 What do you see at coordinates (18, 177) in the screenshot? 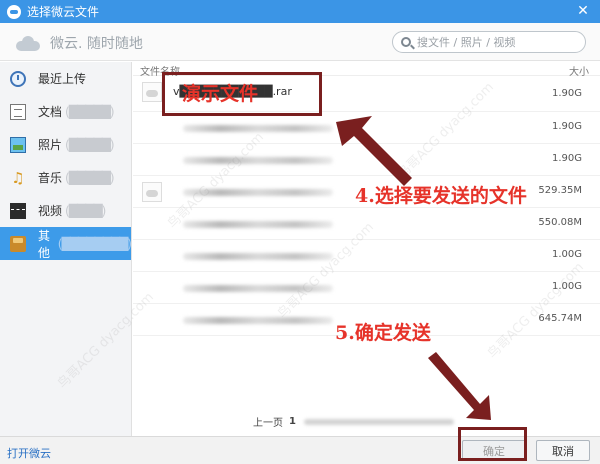
I see `music-icon: ♫` at bounding box center [18, 177].